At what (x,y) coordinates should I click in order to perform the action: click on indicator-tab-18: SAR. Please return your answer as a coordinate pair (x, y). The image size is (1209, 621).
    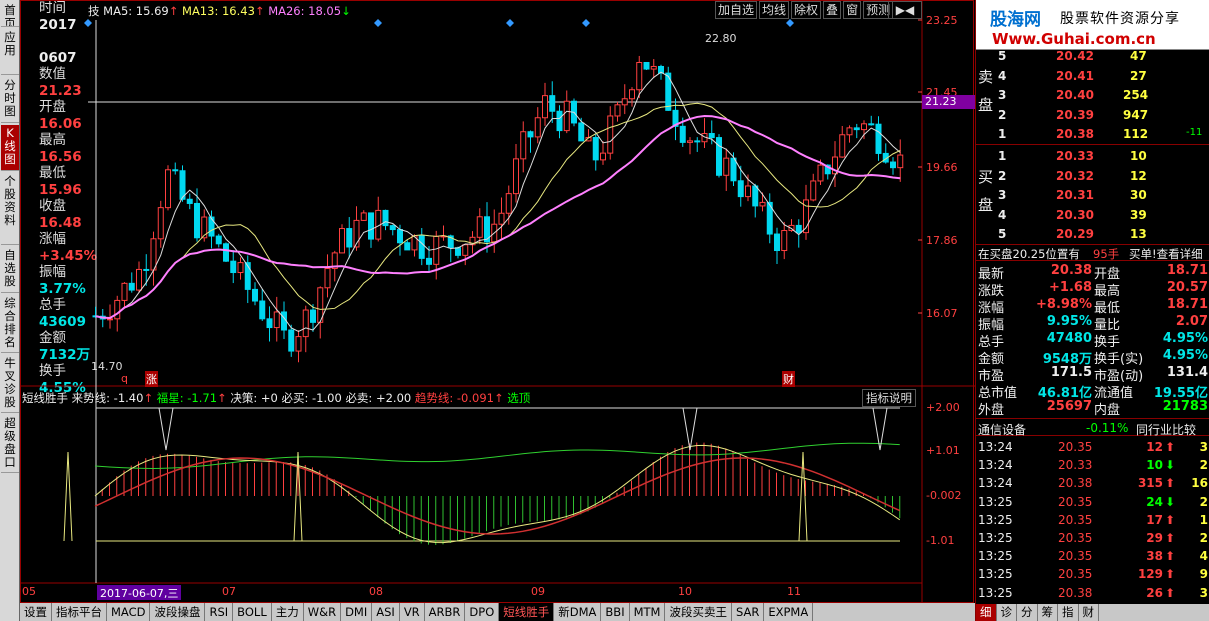
    Looking at the image, I should click on (748, 612).